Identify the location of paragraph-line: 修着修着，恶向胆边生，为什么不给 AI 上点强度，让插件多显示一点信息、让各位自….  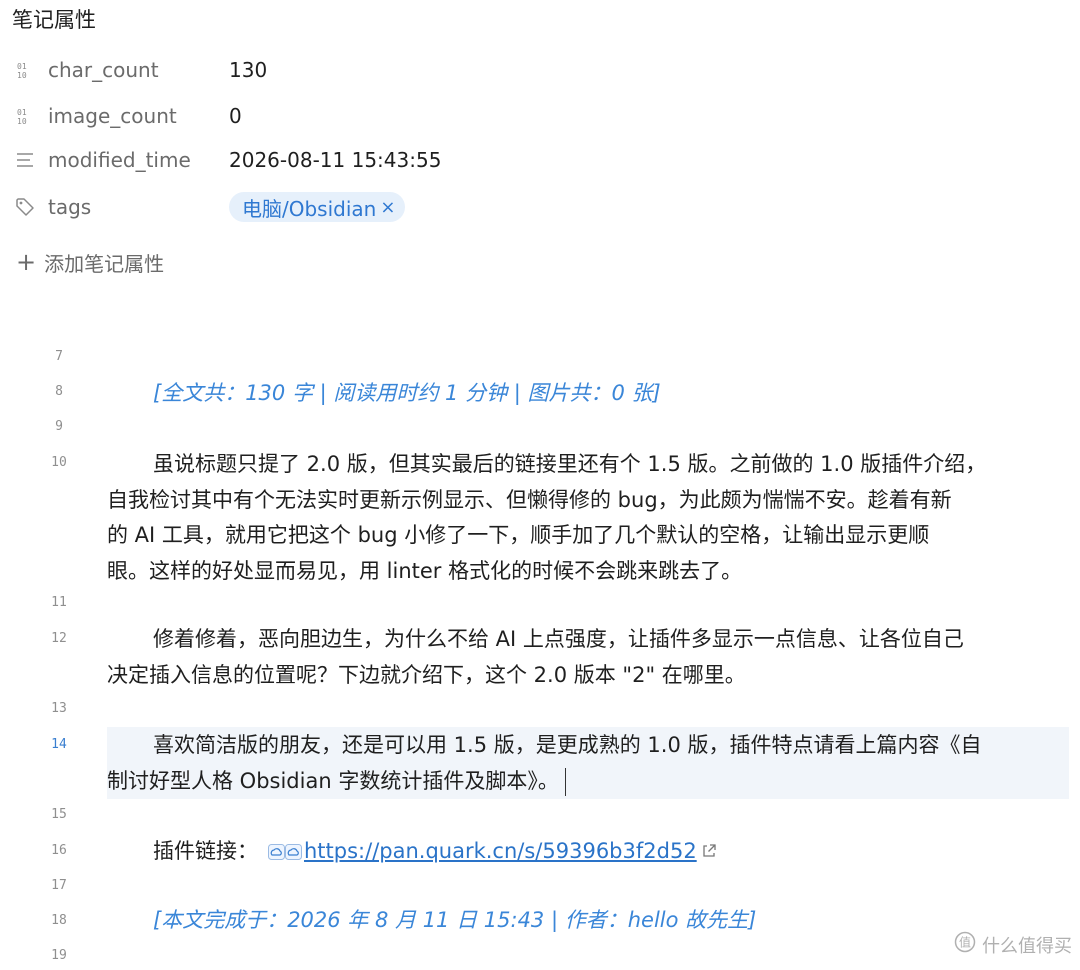
(588, 639).